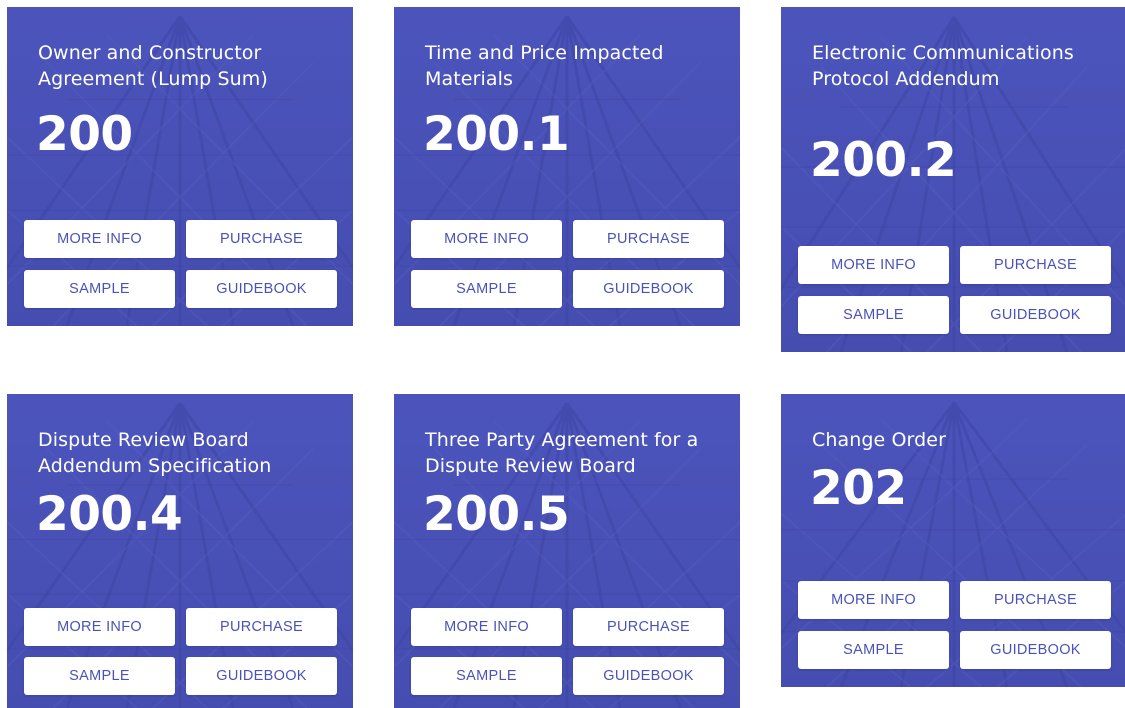  I want to click on document-number: 202, so click(858, 488).